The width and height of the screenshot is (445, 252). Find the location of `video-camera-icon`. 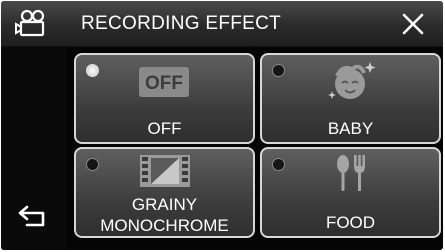

video-camera-icon is located at coordinates (30, 23).